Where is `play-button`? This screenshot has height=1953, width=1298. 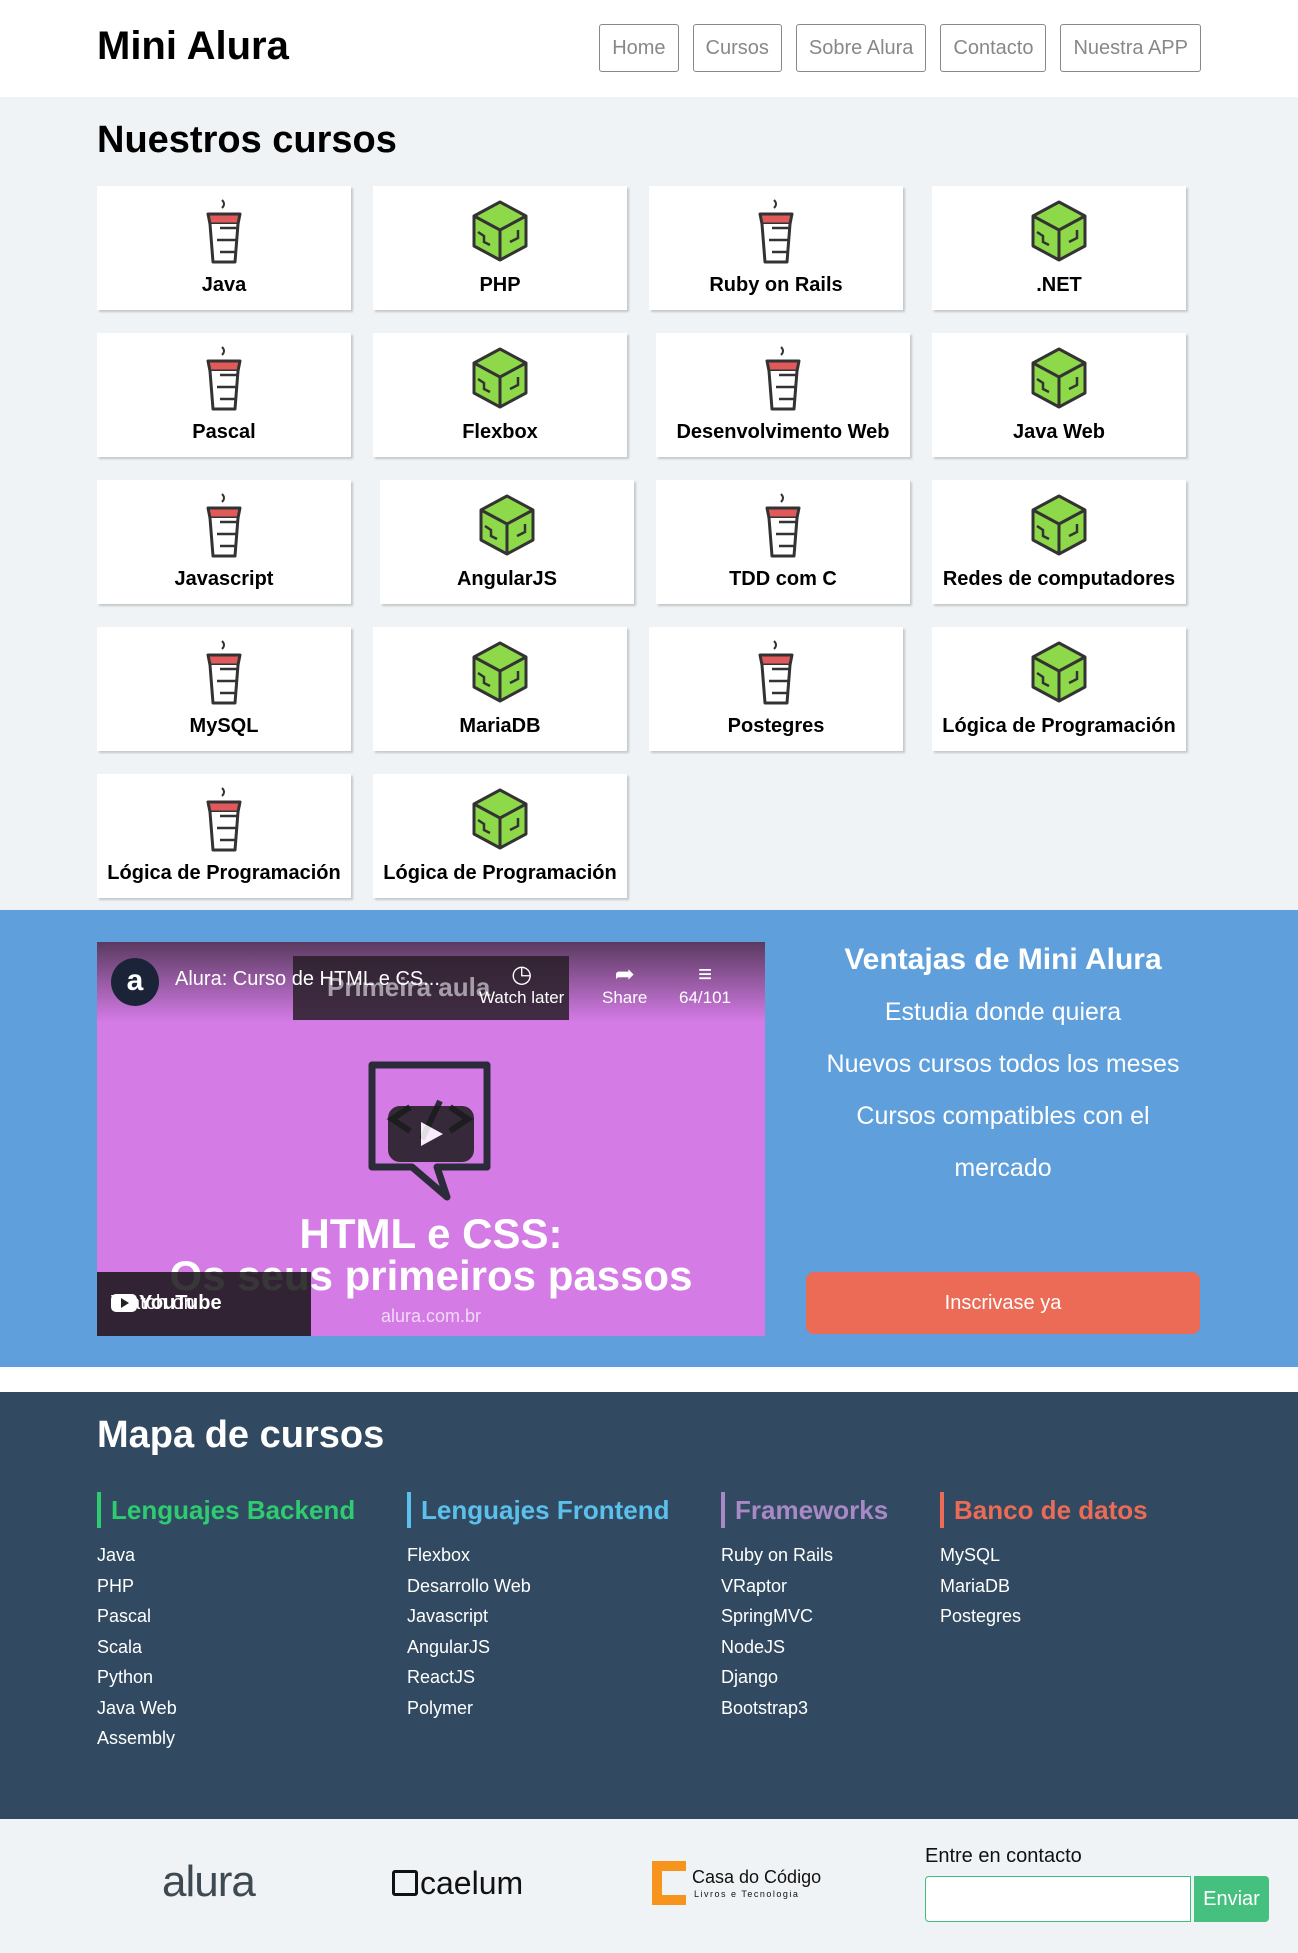 play-button is located at coordinates (431, 1134).